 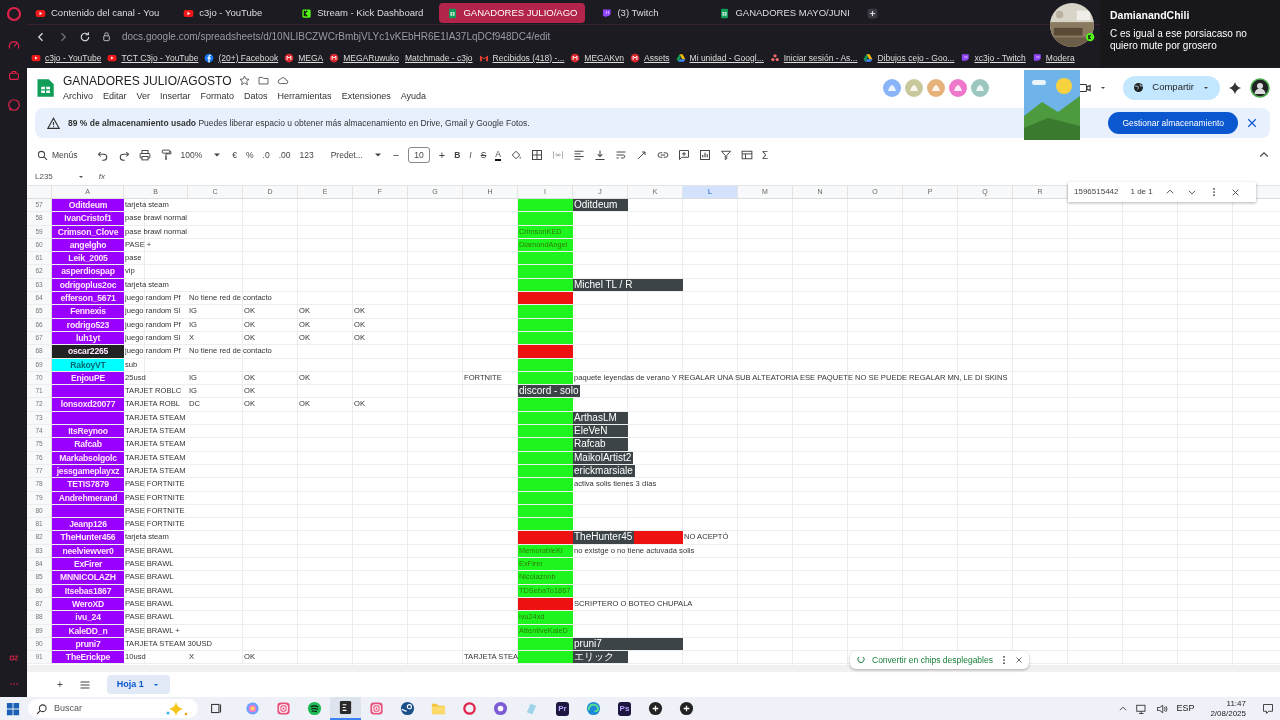 I want to click on print-icon, so click(x=144, y=155).